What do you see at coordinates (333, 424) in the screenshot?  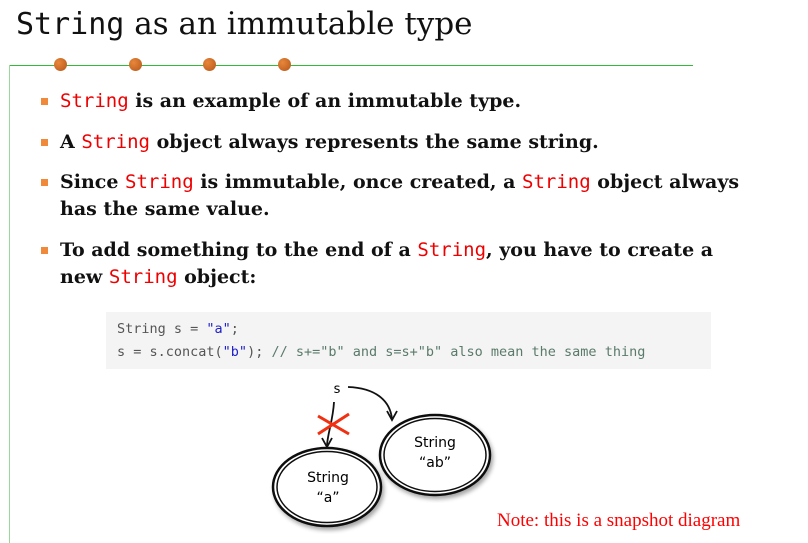 I see `cross-icon` at bounding box center [333, 424].